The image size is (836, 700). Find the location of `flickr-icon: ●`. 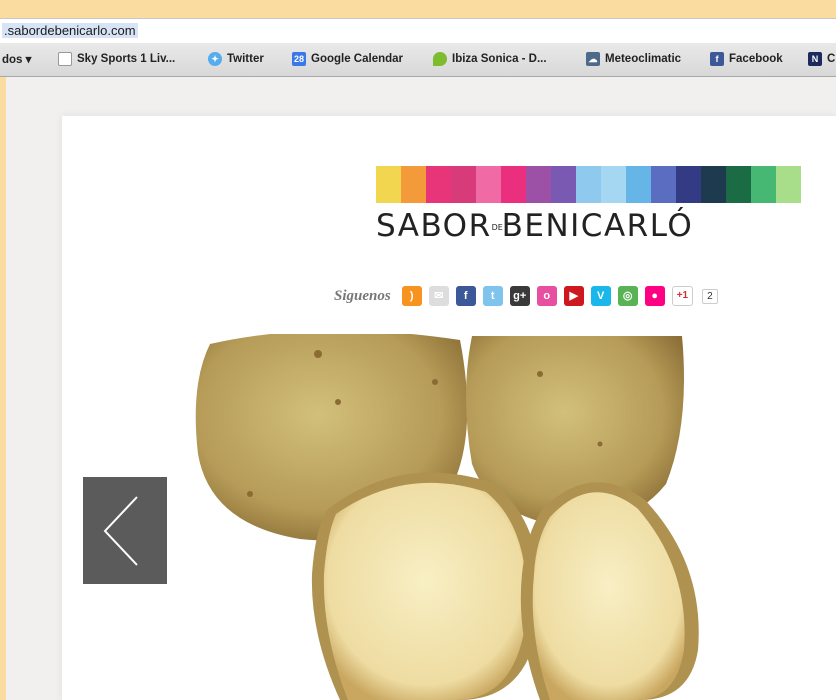

flickr-icon: ● is located at coordinates (654, 296).